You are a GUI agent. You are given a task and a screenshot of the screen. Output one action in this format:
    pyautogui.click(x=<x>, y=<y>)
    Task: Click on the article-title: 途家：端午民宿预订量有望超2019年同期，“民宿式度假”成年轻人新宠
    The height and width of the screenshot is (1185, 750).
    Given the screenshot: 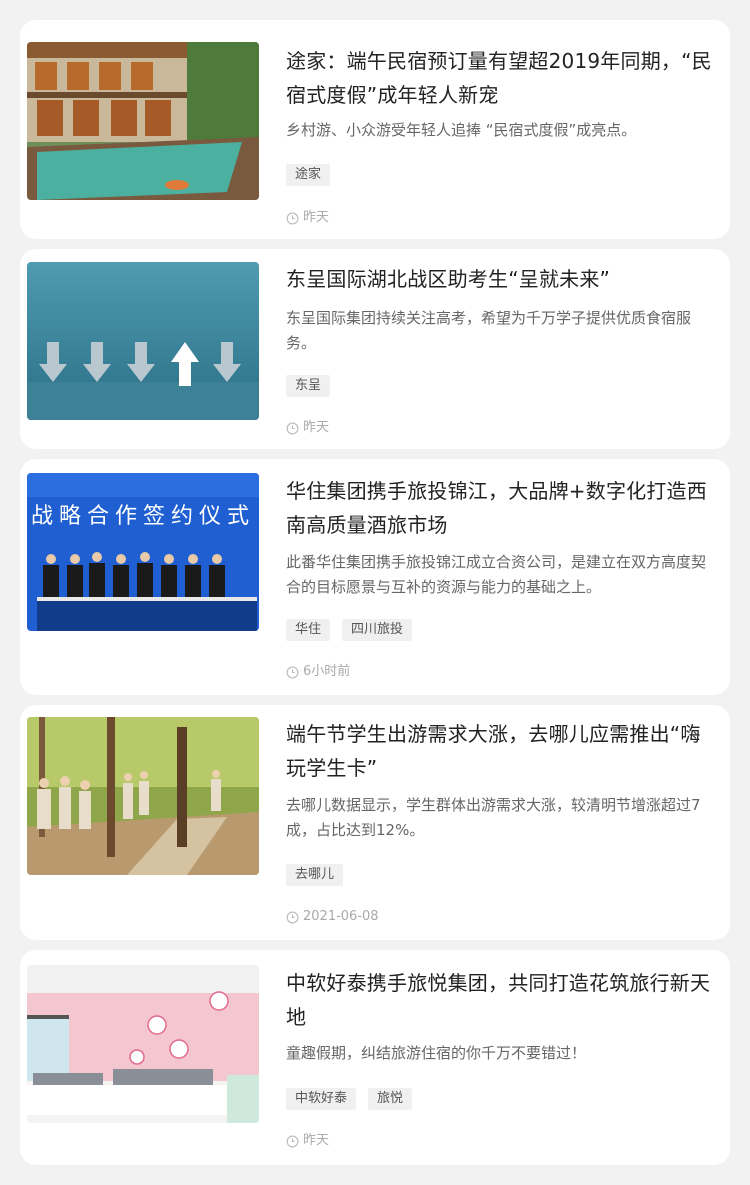 What is the action you would take?
    pyautogui.click(x=503, y=78)
    